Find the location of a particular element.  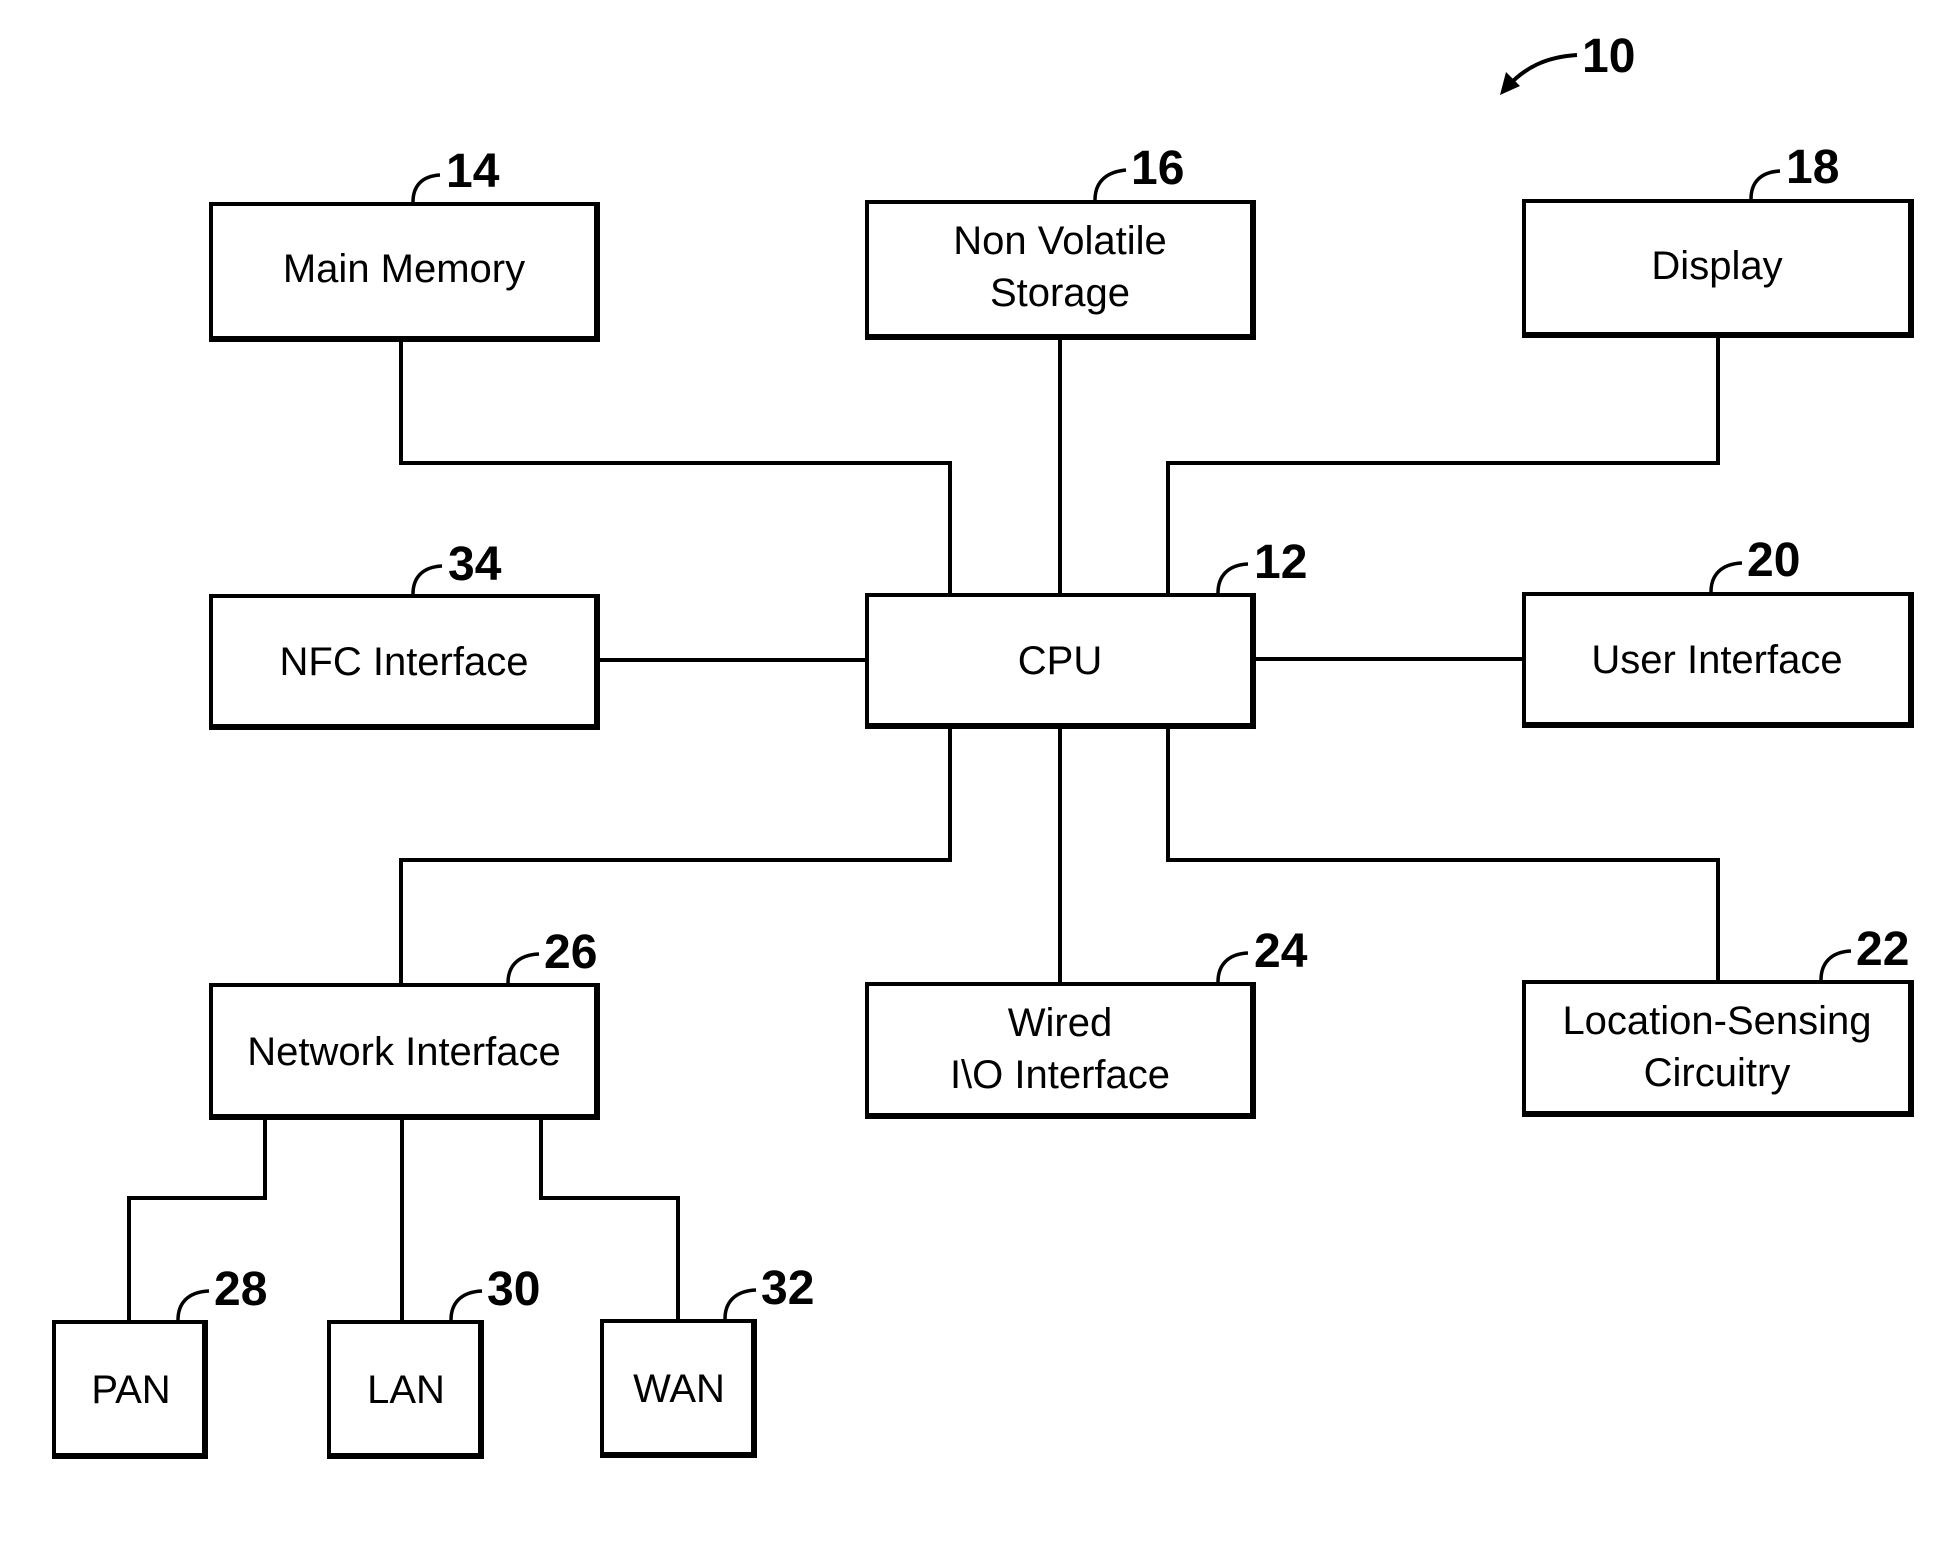

reference-number: 26 is located at coordinates (570, 952).